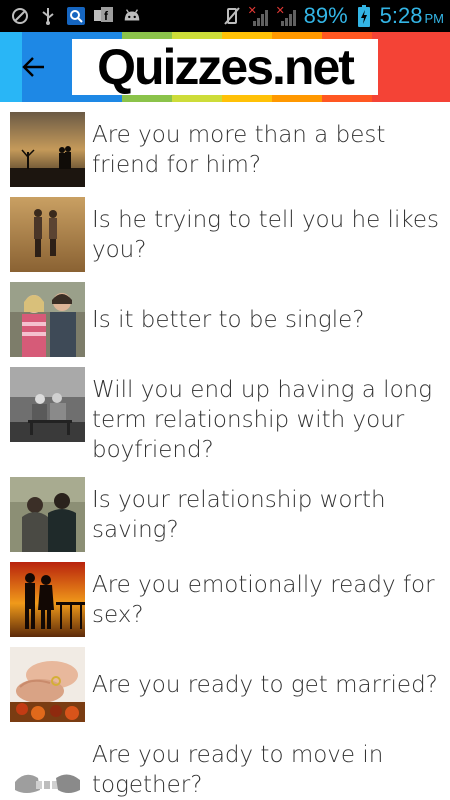  I want to click on vibrate-off-icon, so click(232, 16).